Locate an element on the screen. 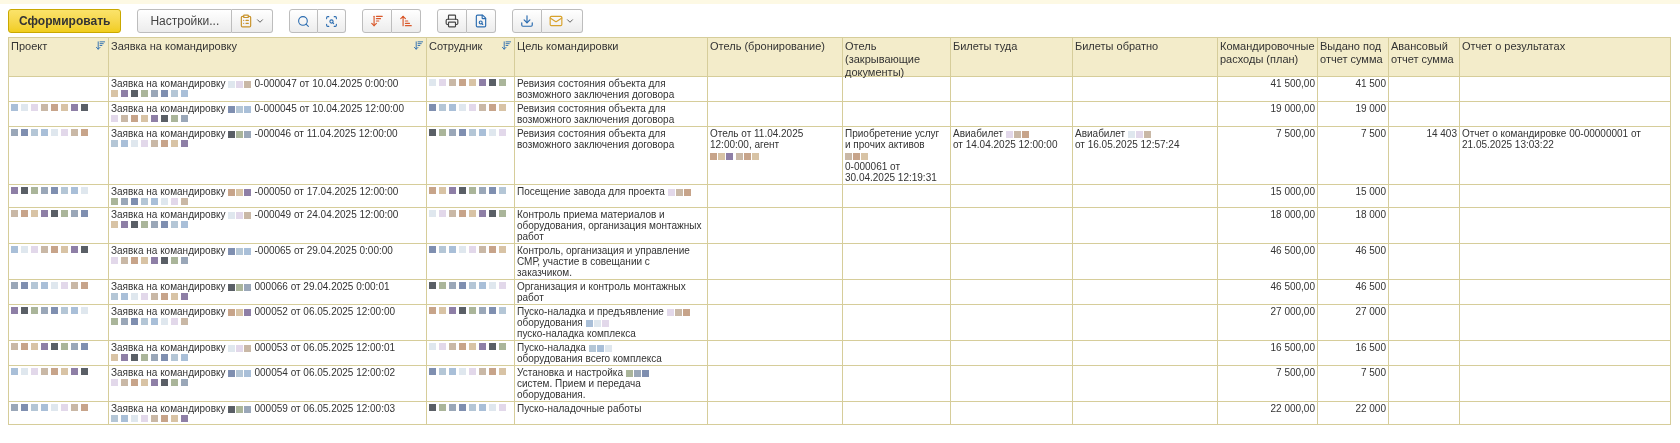 The width and height of the screenshot is (1680, 443). column-header: Отчет о результатах is located at coordinates (1565, 57).